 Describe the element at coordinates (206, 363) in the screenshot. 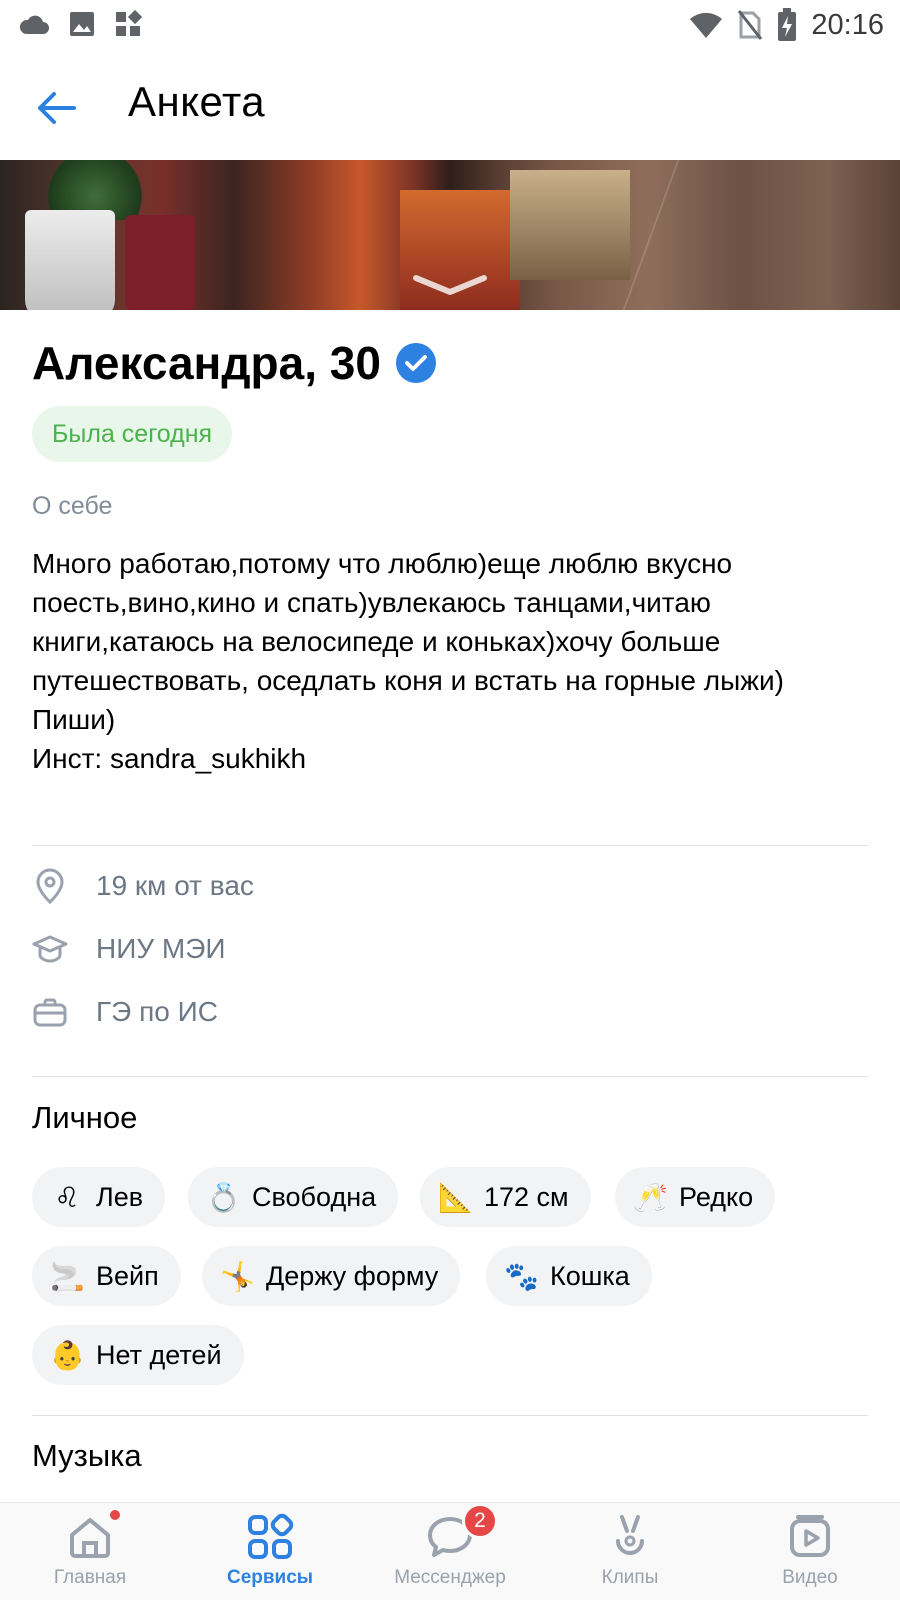

I see `profile-name: Александра, 30` at that location.